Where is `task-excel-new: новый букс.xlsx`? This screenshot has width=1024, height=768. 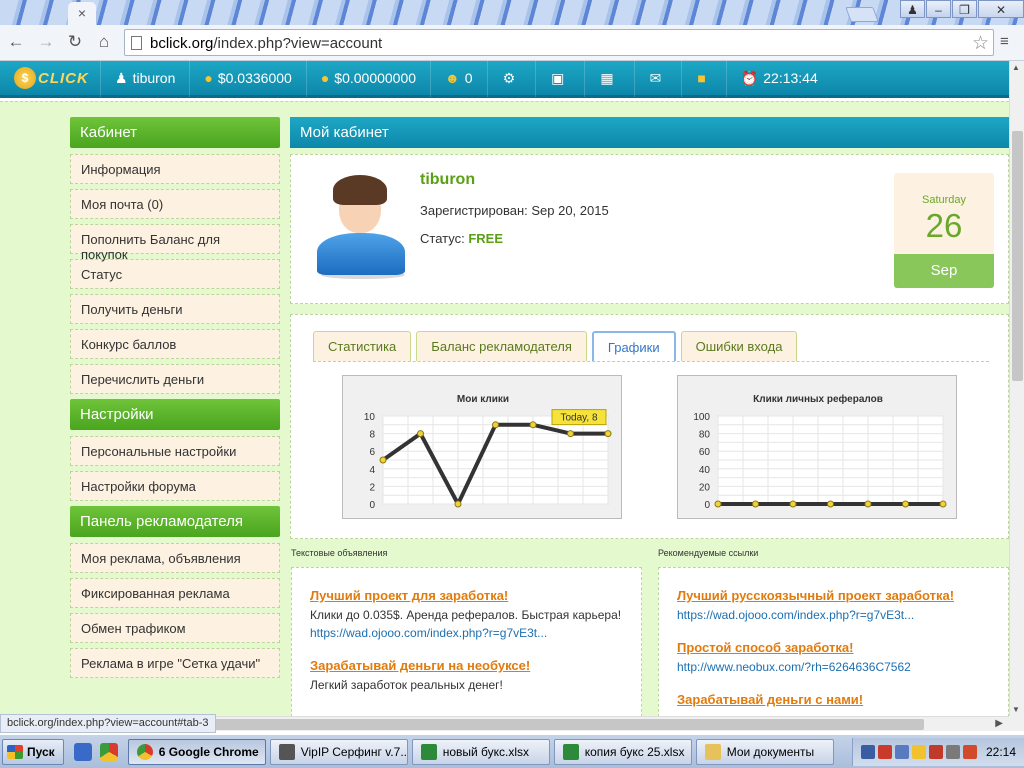
task-excel-new: новый букс.xlsx is located at coordinates (480, 751).